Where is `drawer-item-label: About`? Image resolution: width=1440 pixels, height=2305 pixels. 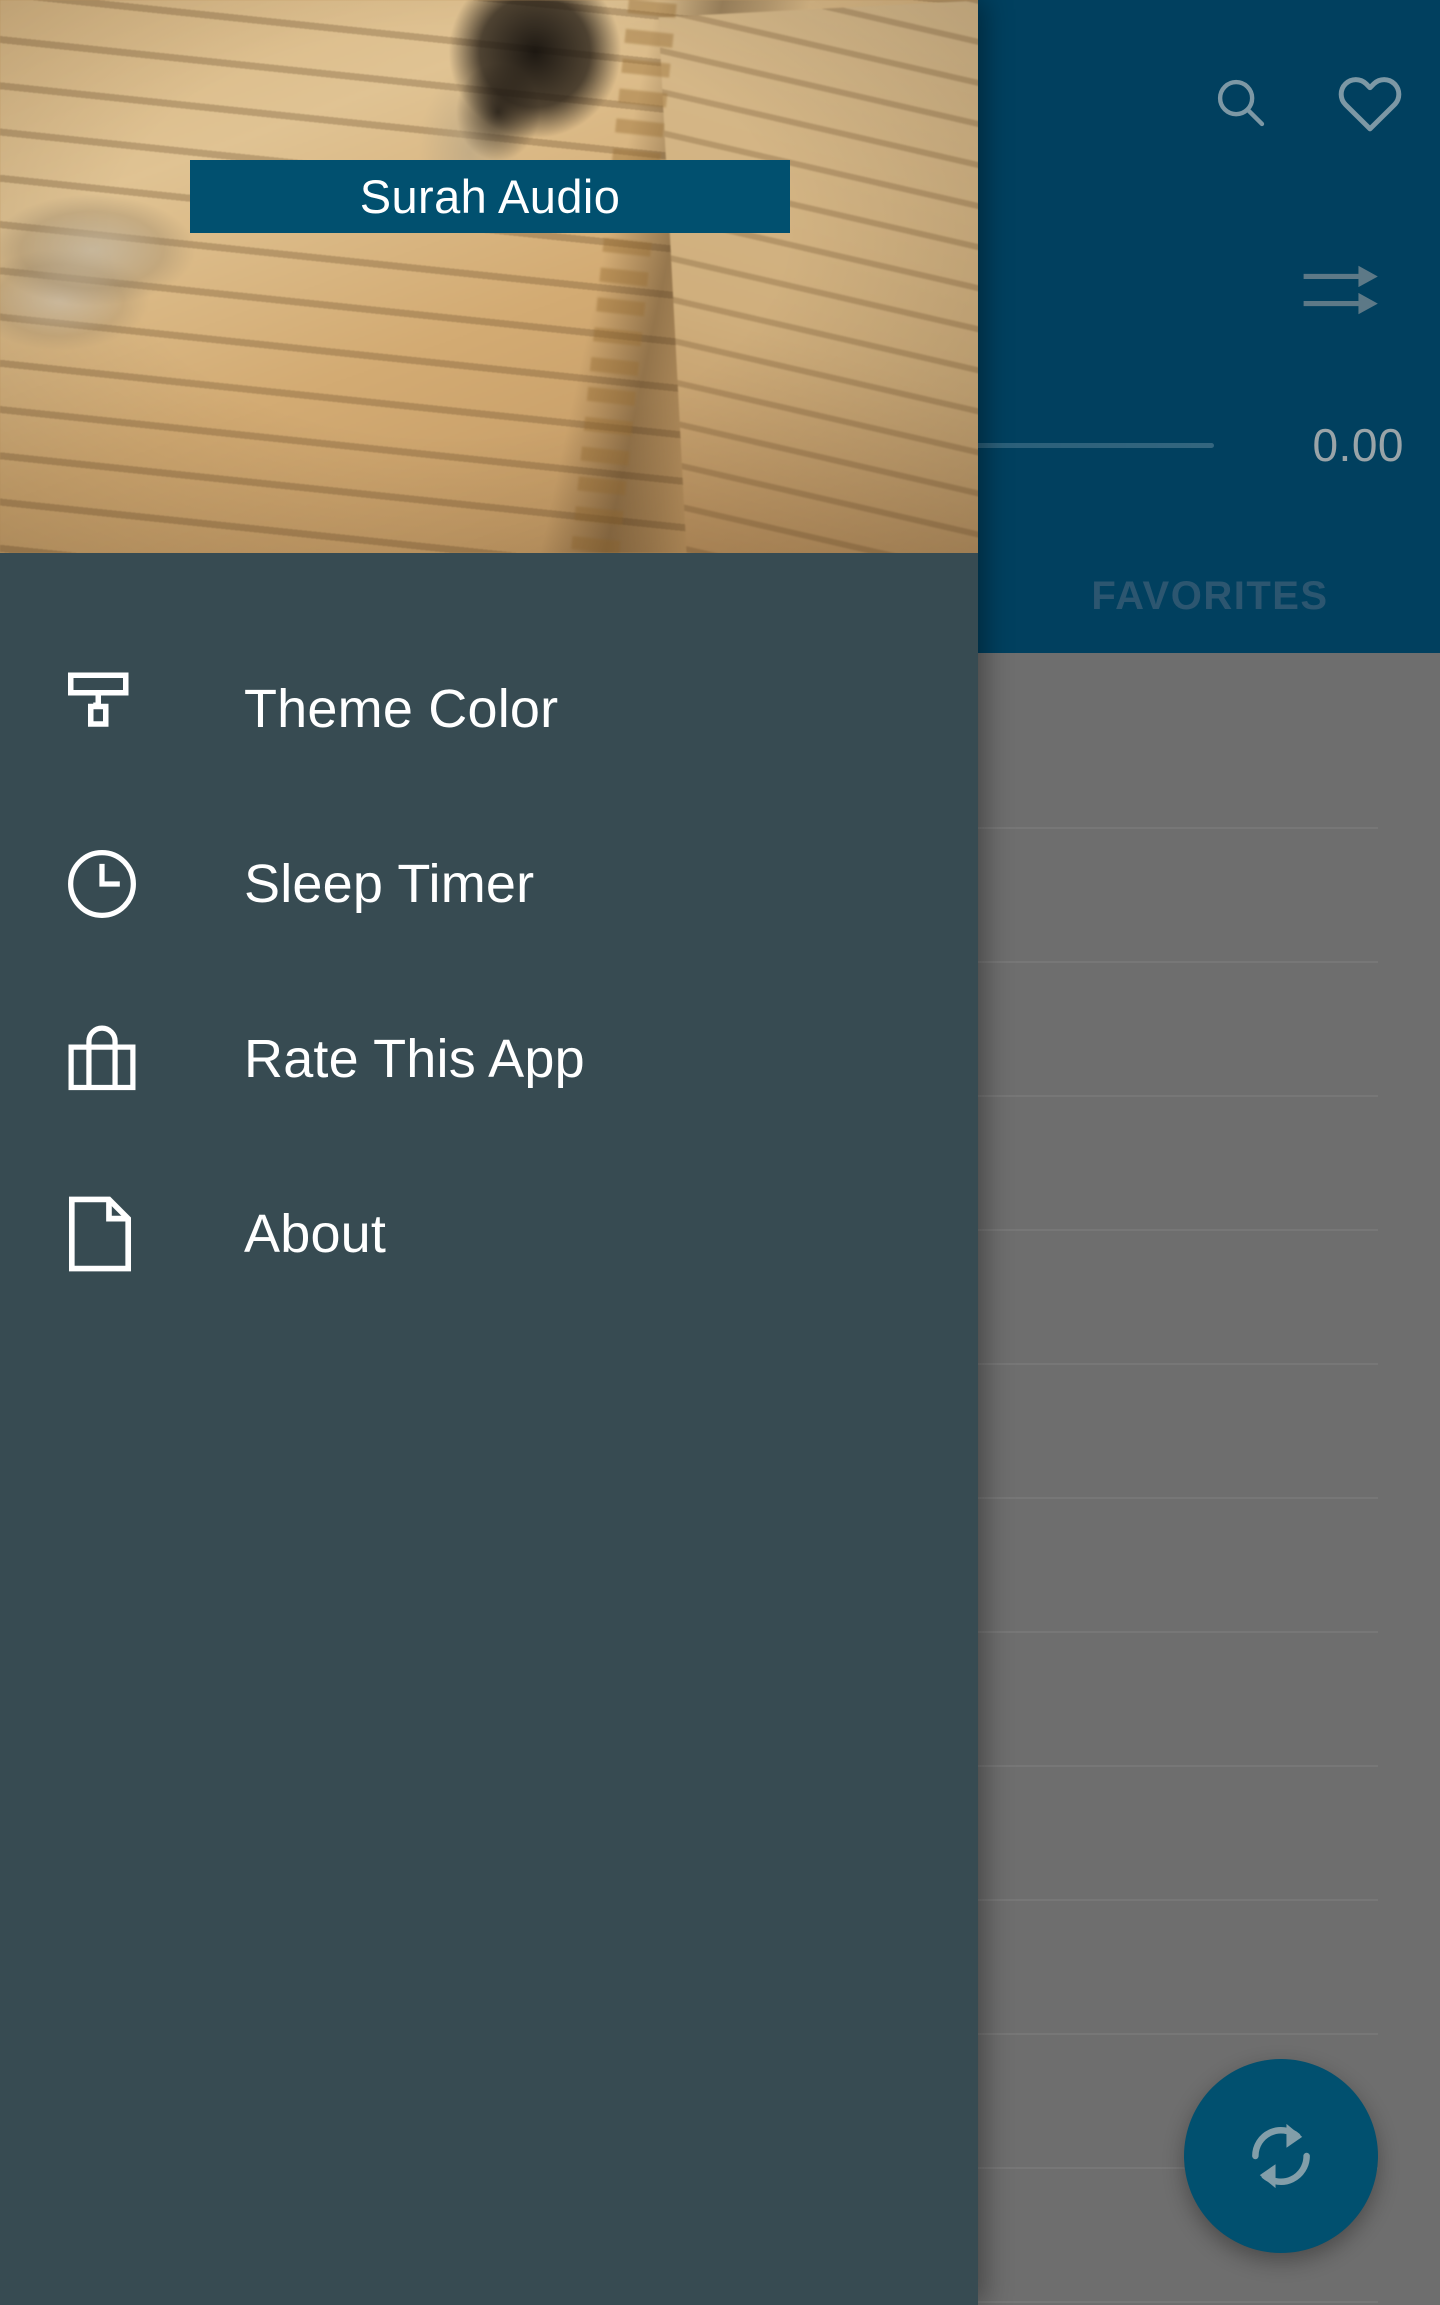 drawer-item-label: About is located at coordinates (315, 1233).